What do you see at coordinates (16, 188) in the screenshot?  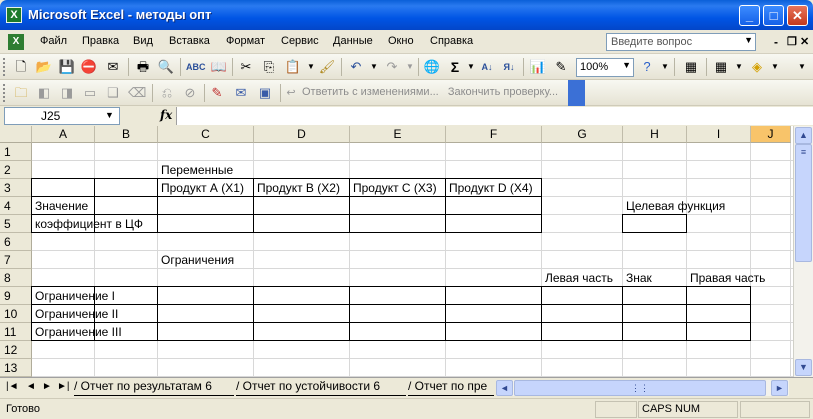 I see `row-header-3: 3` at bounding box center [16, 188].